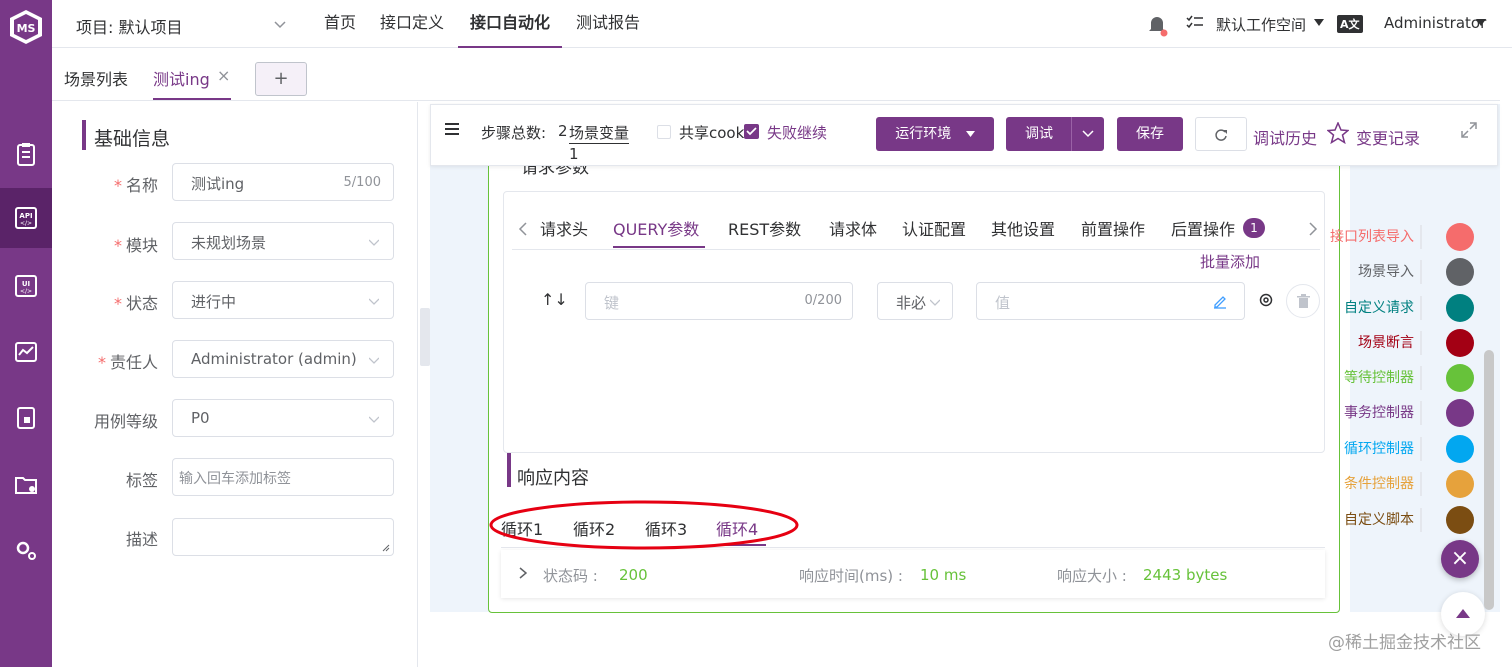  What do you see at coordinates (523, 229) in the screenshot?
I see `chevron-left-icon` at bounding box center [523, 229].